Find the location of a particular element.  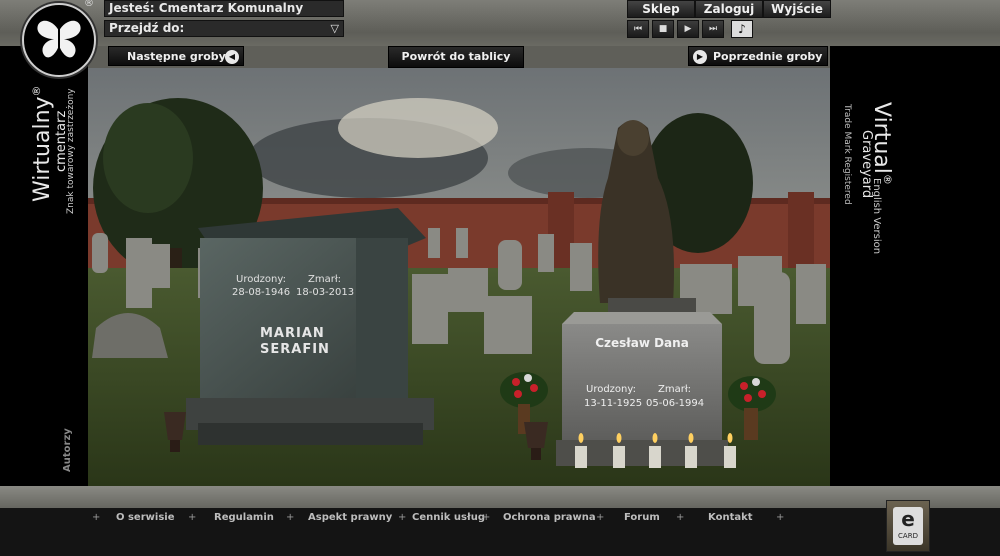

authors-link: Autorzy is located at coordinates (67, 450).